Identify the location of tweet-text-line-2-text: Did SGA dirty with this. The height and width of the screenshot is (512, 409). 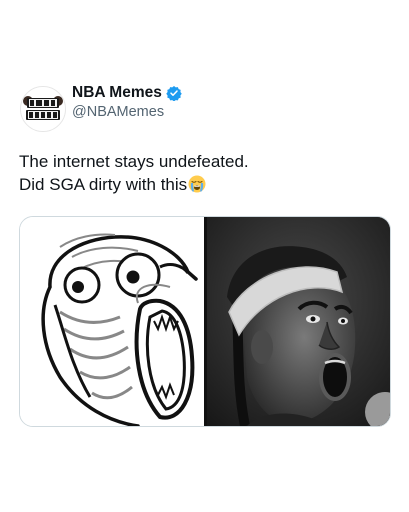
(103, 184).